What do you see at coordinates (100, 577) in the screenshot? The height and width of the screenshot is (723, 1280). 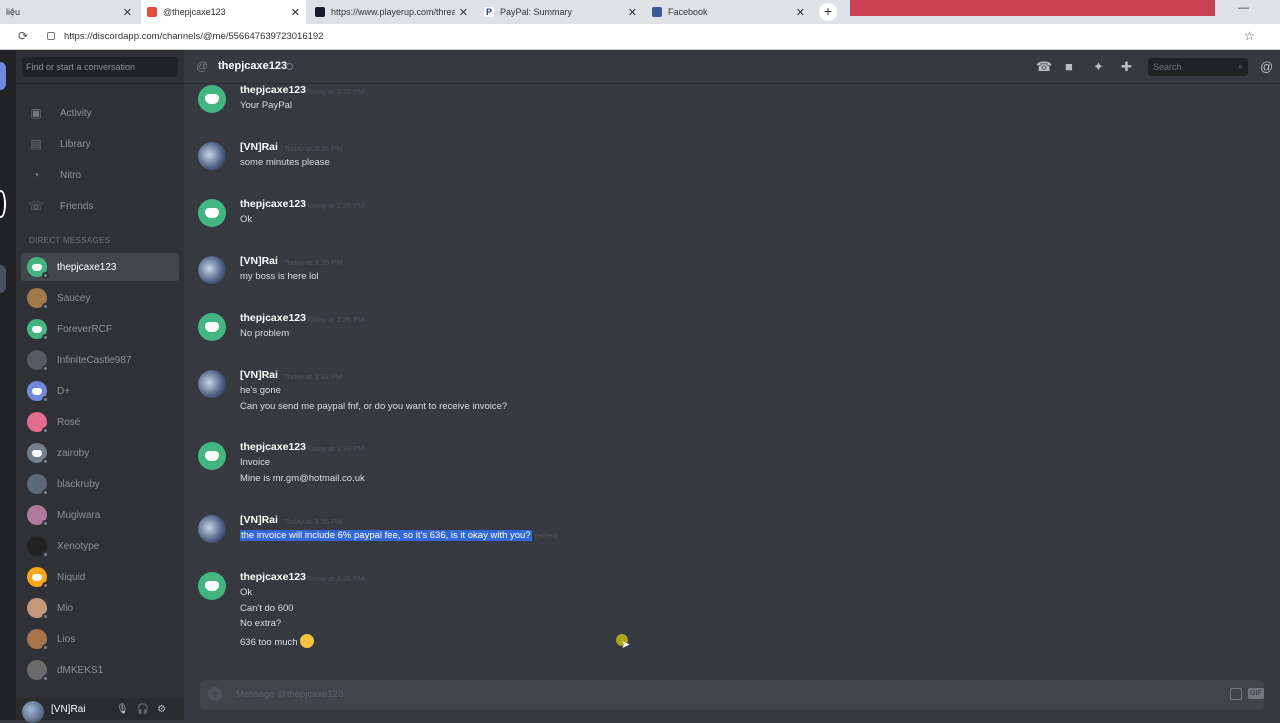 I see `dm-item: Niquid` at bounding box center [100, 577].